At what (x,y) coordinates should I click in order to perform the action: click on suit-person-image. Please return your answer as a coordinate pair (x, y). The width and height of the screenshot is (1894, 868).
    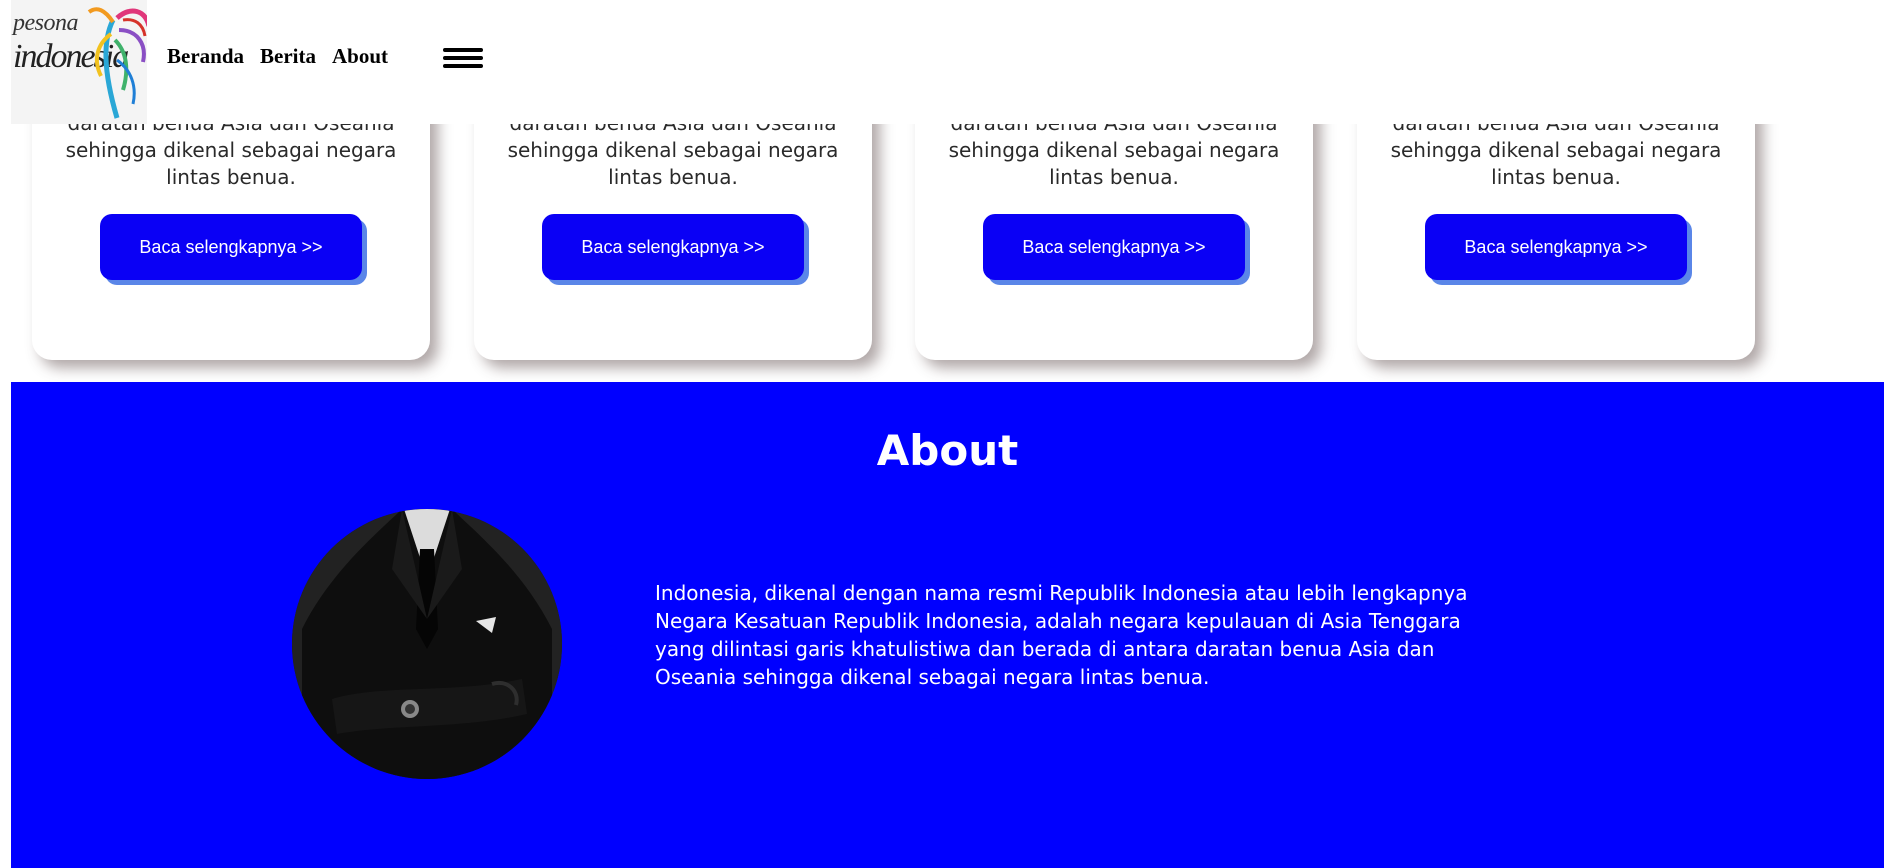
    Looking at the image, I should click on (427, 644).